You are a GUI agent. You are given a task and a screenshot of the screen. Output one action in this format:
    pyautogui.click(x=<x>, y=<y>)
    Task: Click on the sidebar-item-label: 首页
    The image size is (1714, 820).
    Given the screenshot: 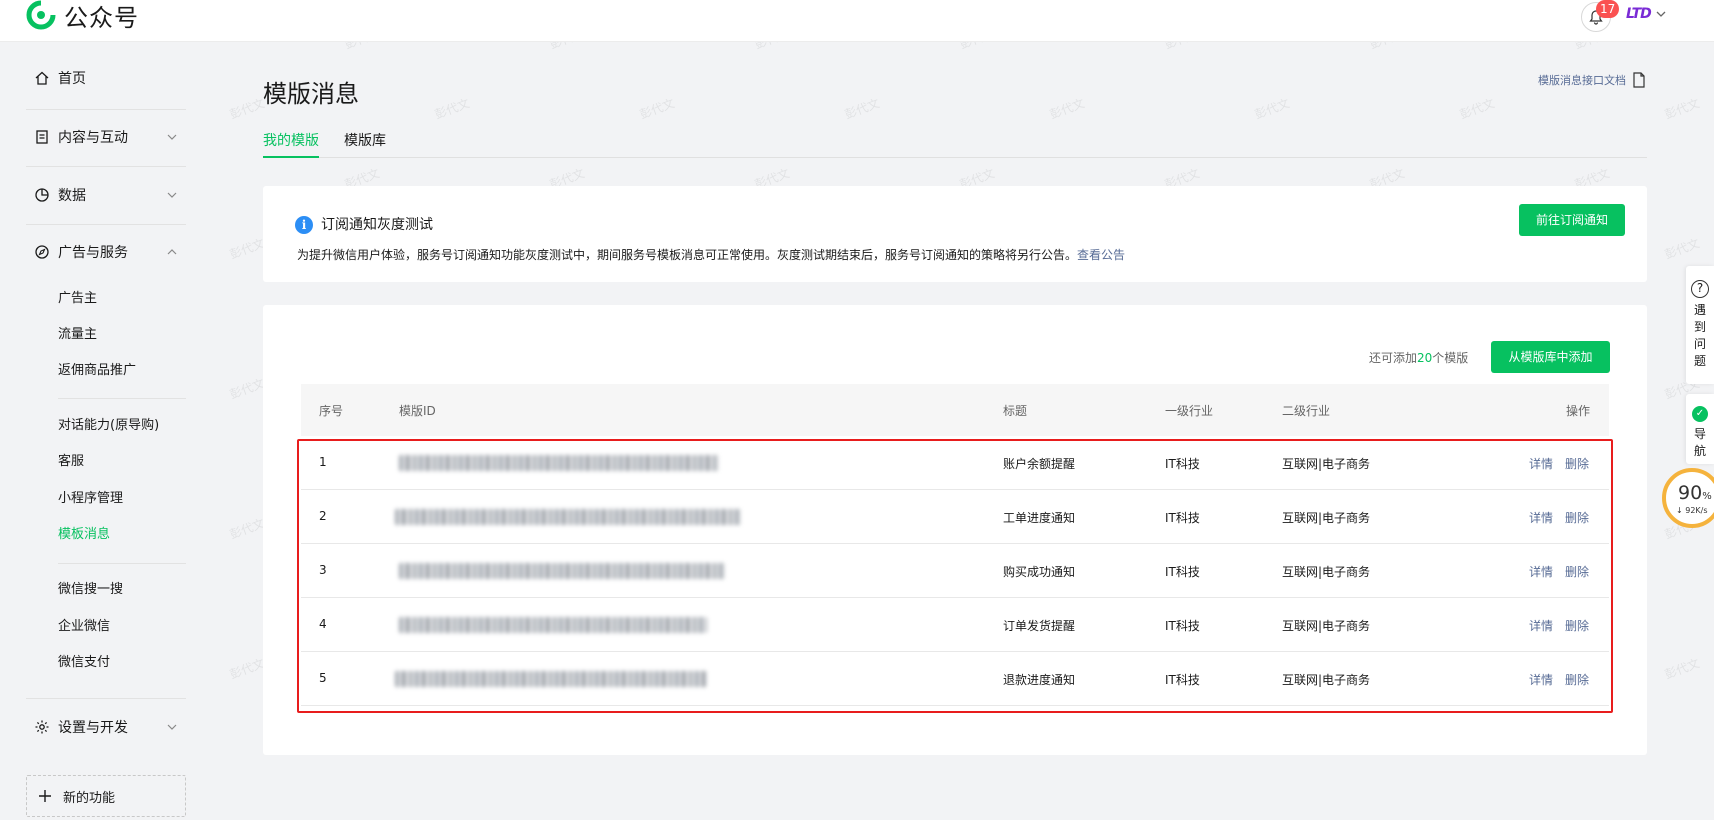 What is the action you would take?
    pyautogui.click(x=72, y=79)
    